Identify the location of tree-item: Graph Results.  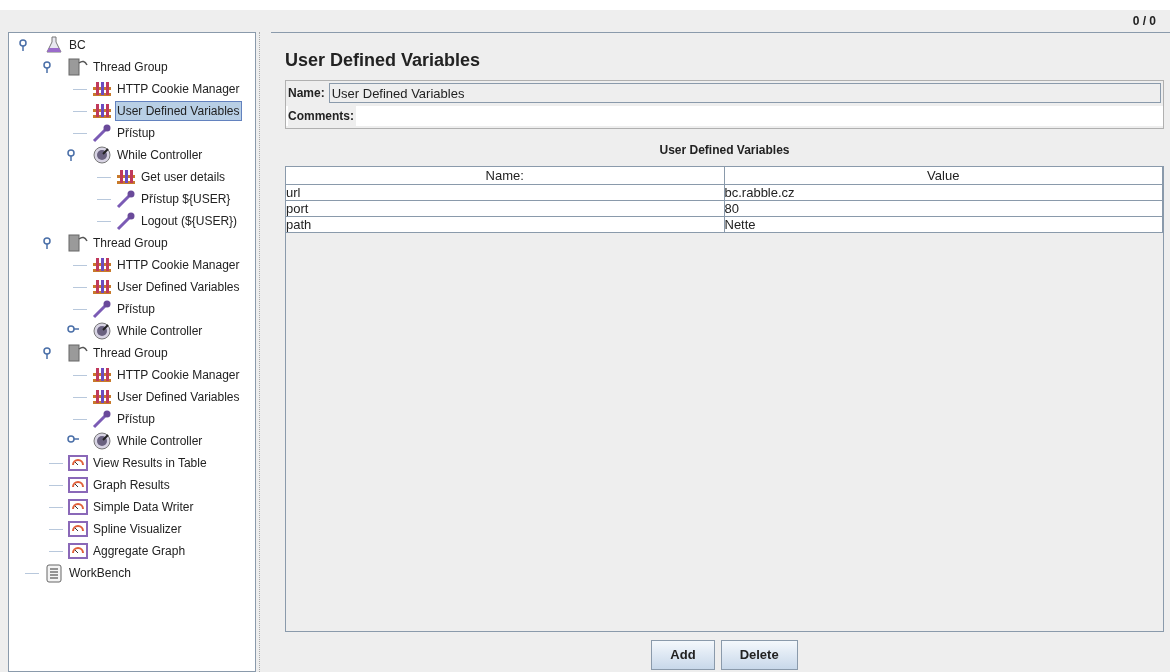
(131, 485).